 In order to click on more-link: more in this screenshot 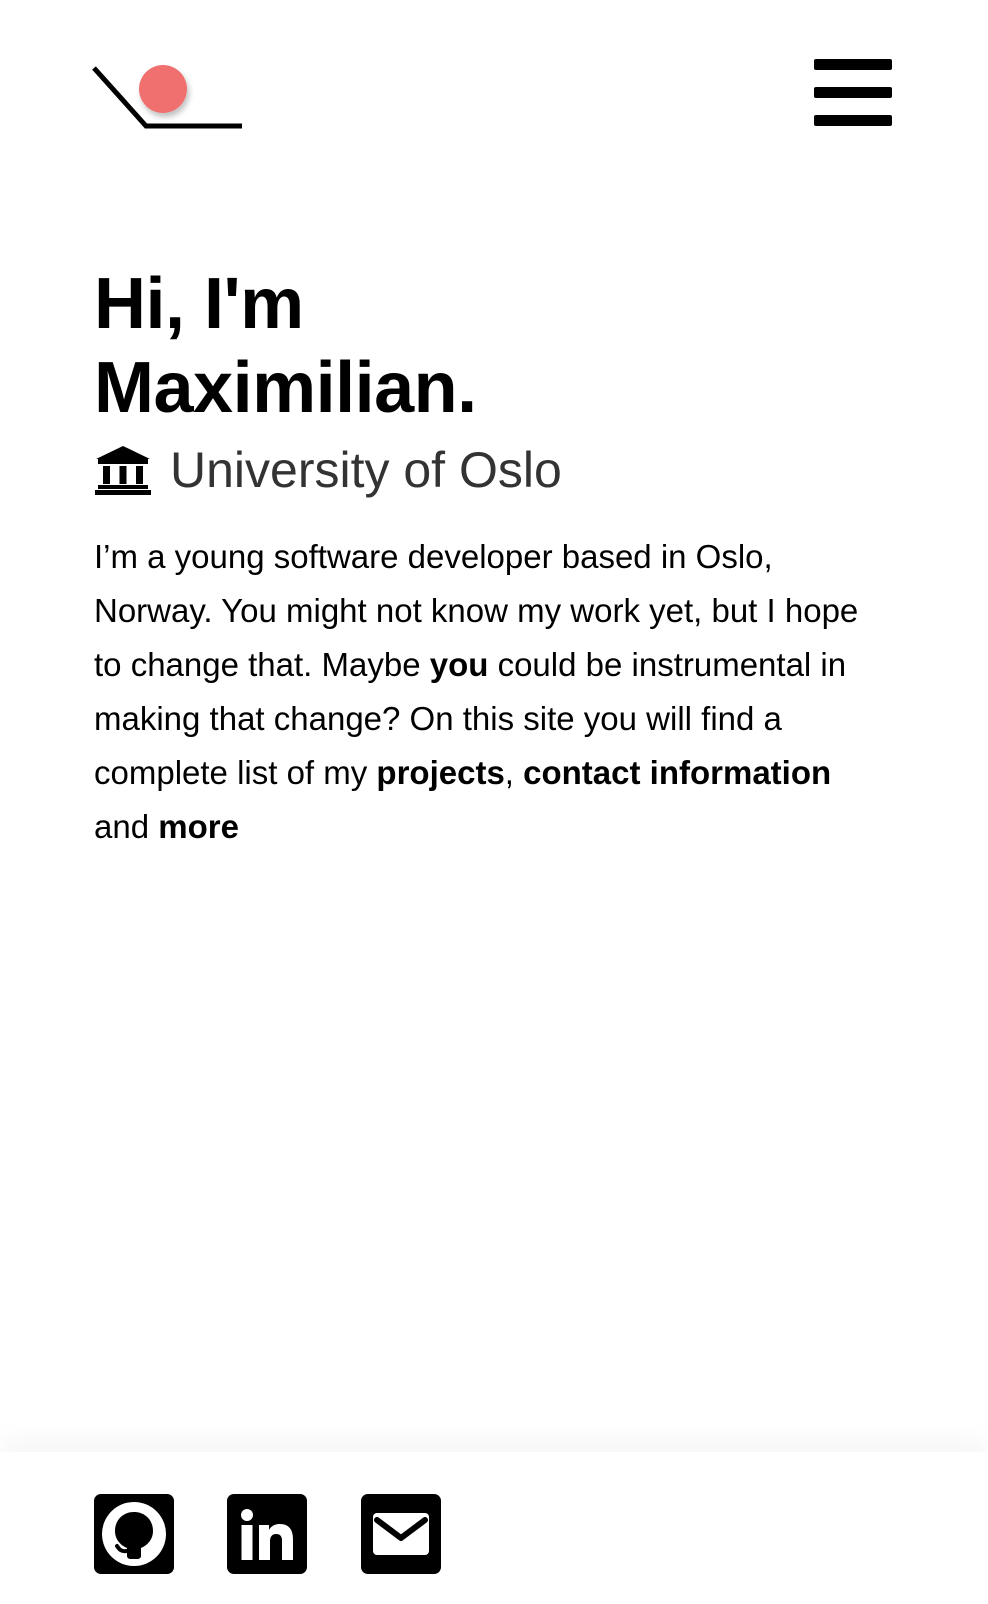, I will do `click(198, 826)`.